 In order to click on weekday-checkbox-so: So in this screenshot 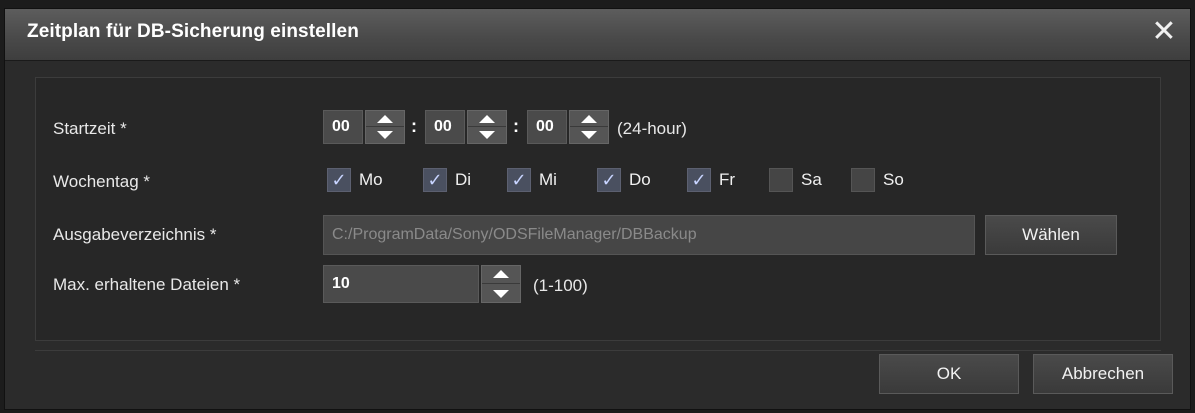, I will do `click(881, 181)`.